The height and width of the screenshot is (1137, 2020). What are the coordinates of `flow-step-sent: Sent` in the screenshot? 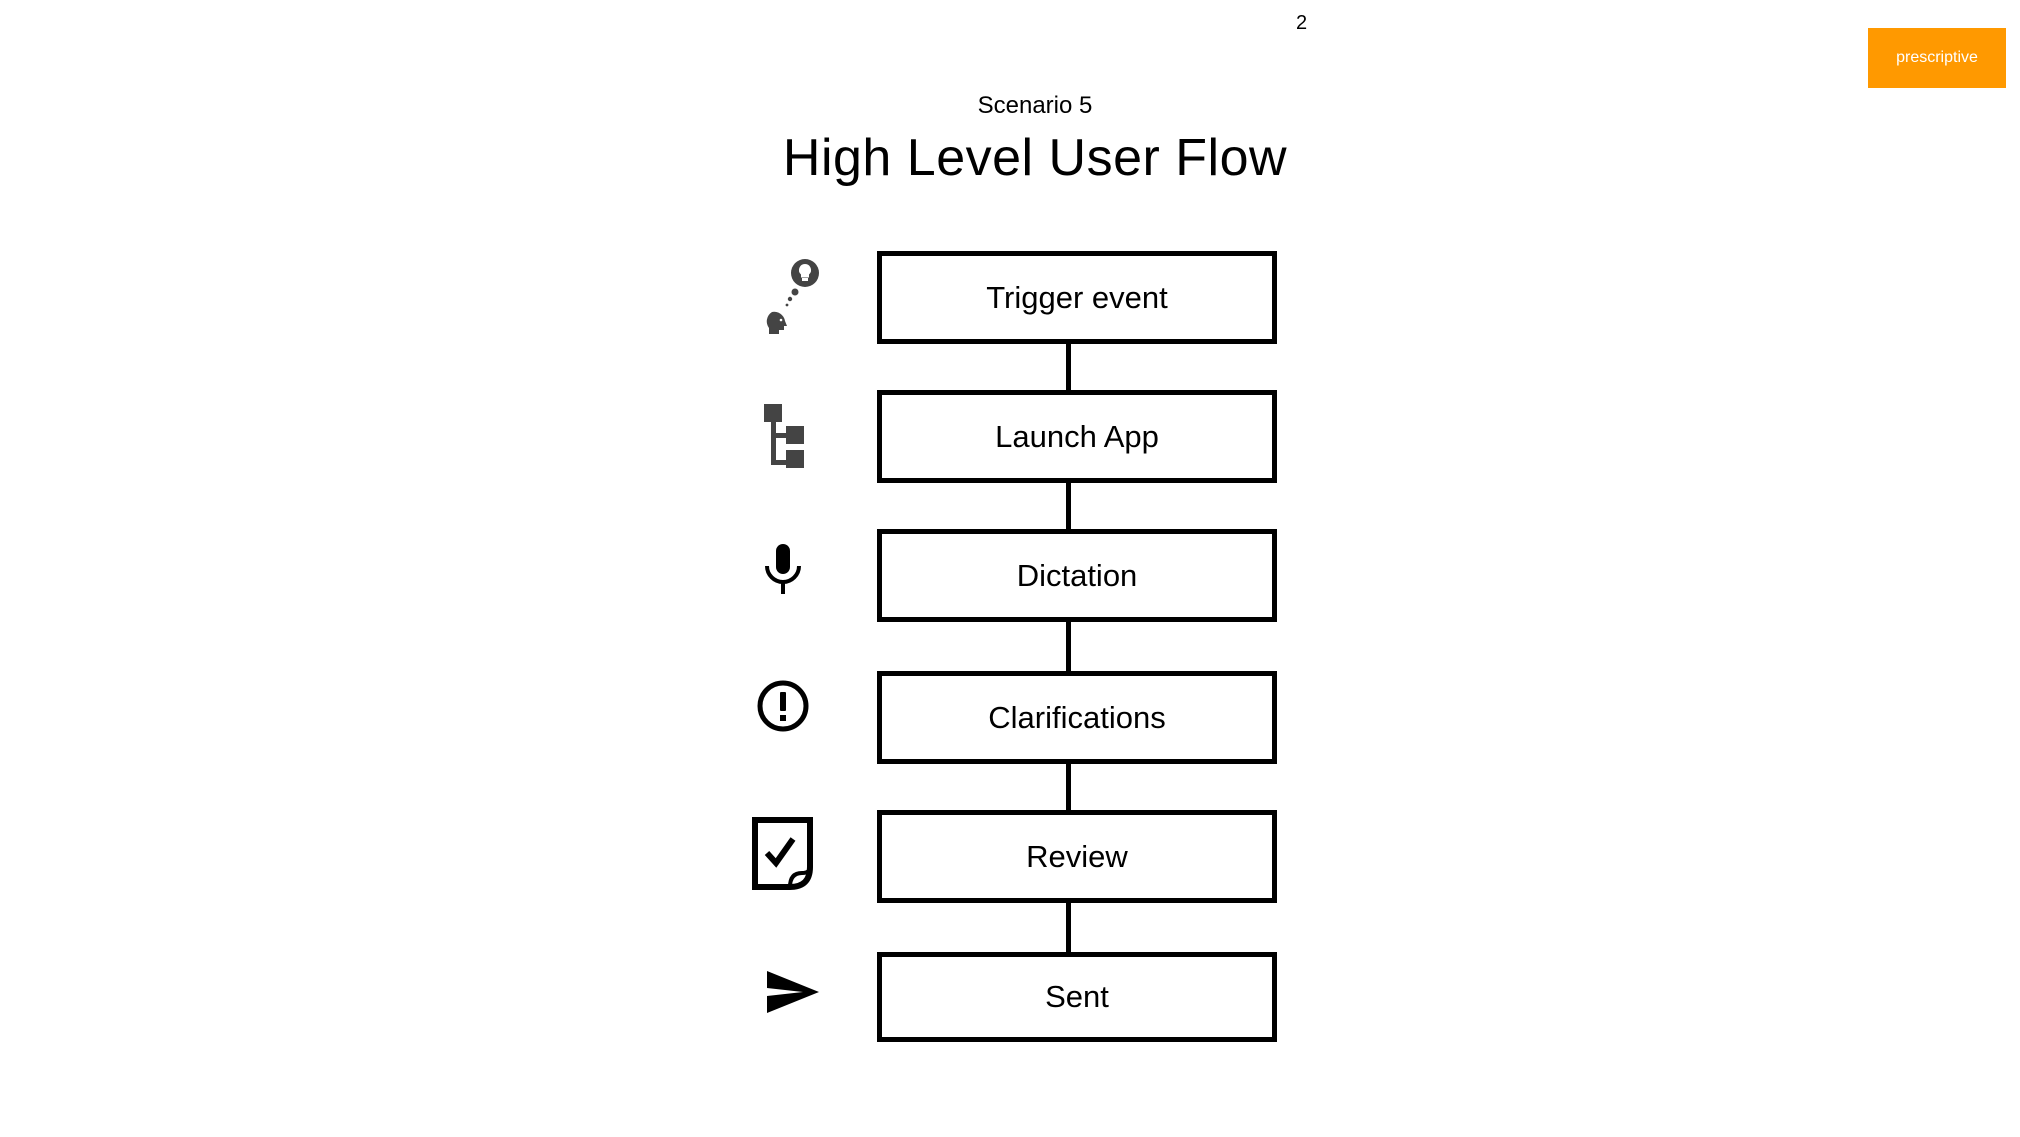 It's located at (1077, 997).